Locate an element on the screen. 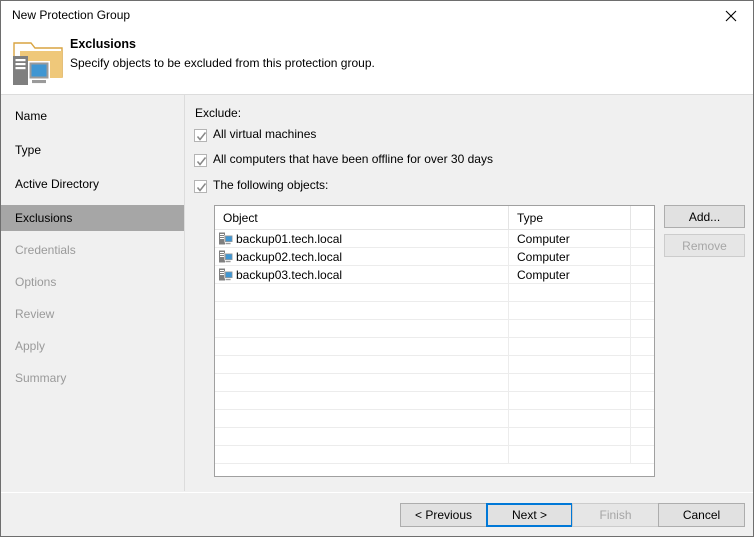 The height and width of the screenshot is (537, 754). sidebar-item-label: Apply is located at coordinates (30, 346).